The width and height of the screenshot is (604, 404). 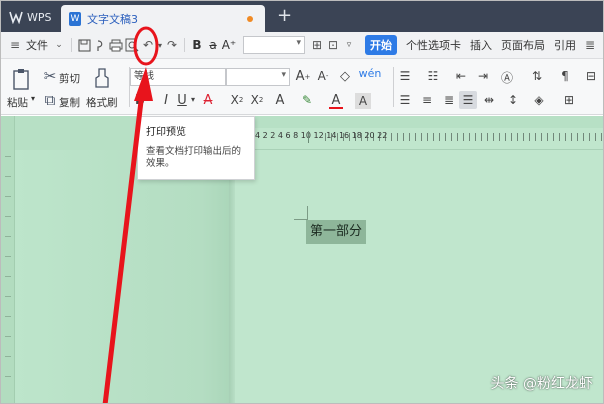 What do you see at coordinates (565, 76) in the screenshot?
I see `show-marks-icon: ¶` at bounding box center [565, 76].